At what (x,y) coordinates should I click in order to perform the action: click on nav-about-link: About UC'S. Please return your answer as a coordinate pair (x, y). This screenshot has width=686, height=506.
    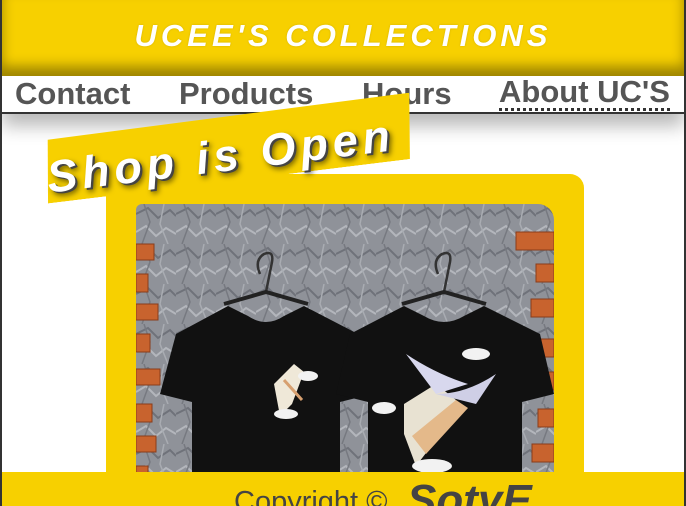
    Looking at the image, I should click on (584, 93).